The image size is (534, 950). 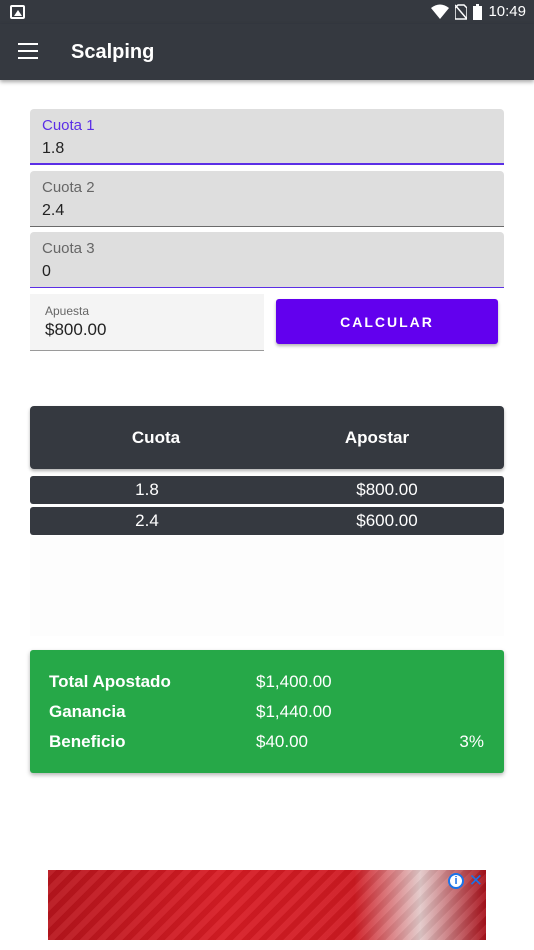 I want to click on app-bar: Scalping, so click(x=267, y=52).